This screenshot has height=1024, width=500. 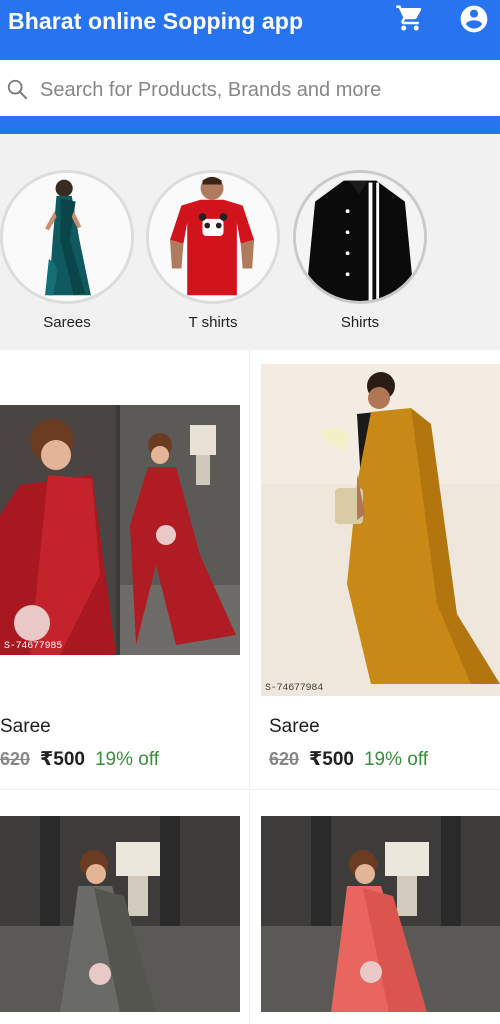 I want to click on category-image-sarees, so click(x=67, y=237).